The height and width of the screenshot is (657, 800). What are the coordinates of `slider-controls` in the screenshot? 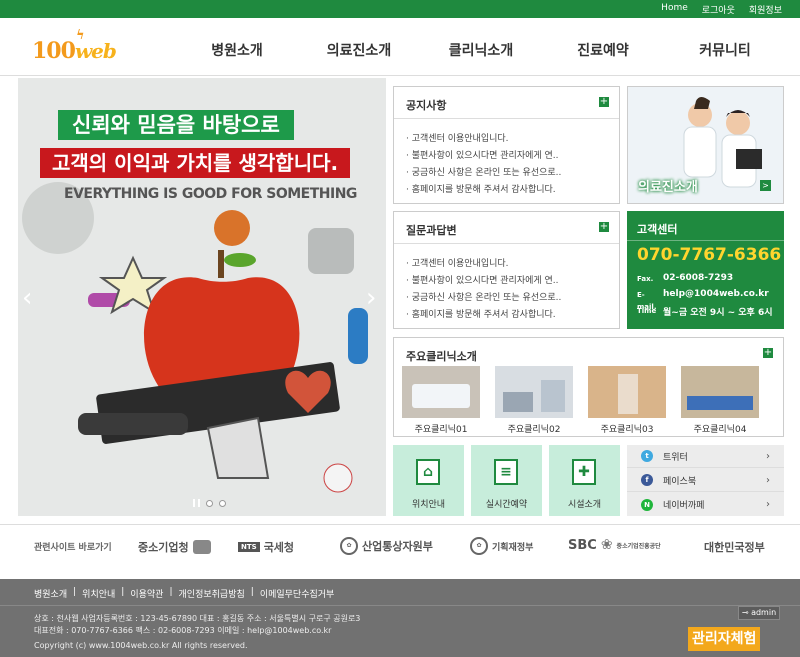 It's located at (209, 503).